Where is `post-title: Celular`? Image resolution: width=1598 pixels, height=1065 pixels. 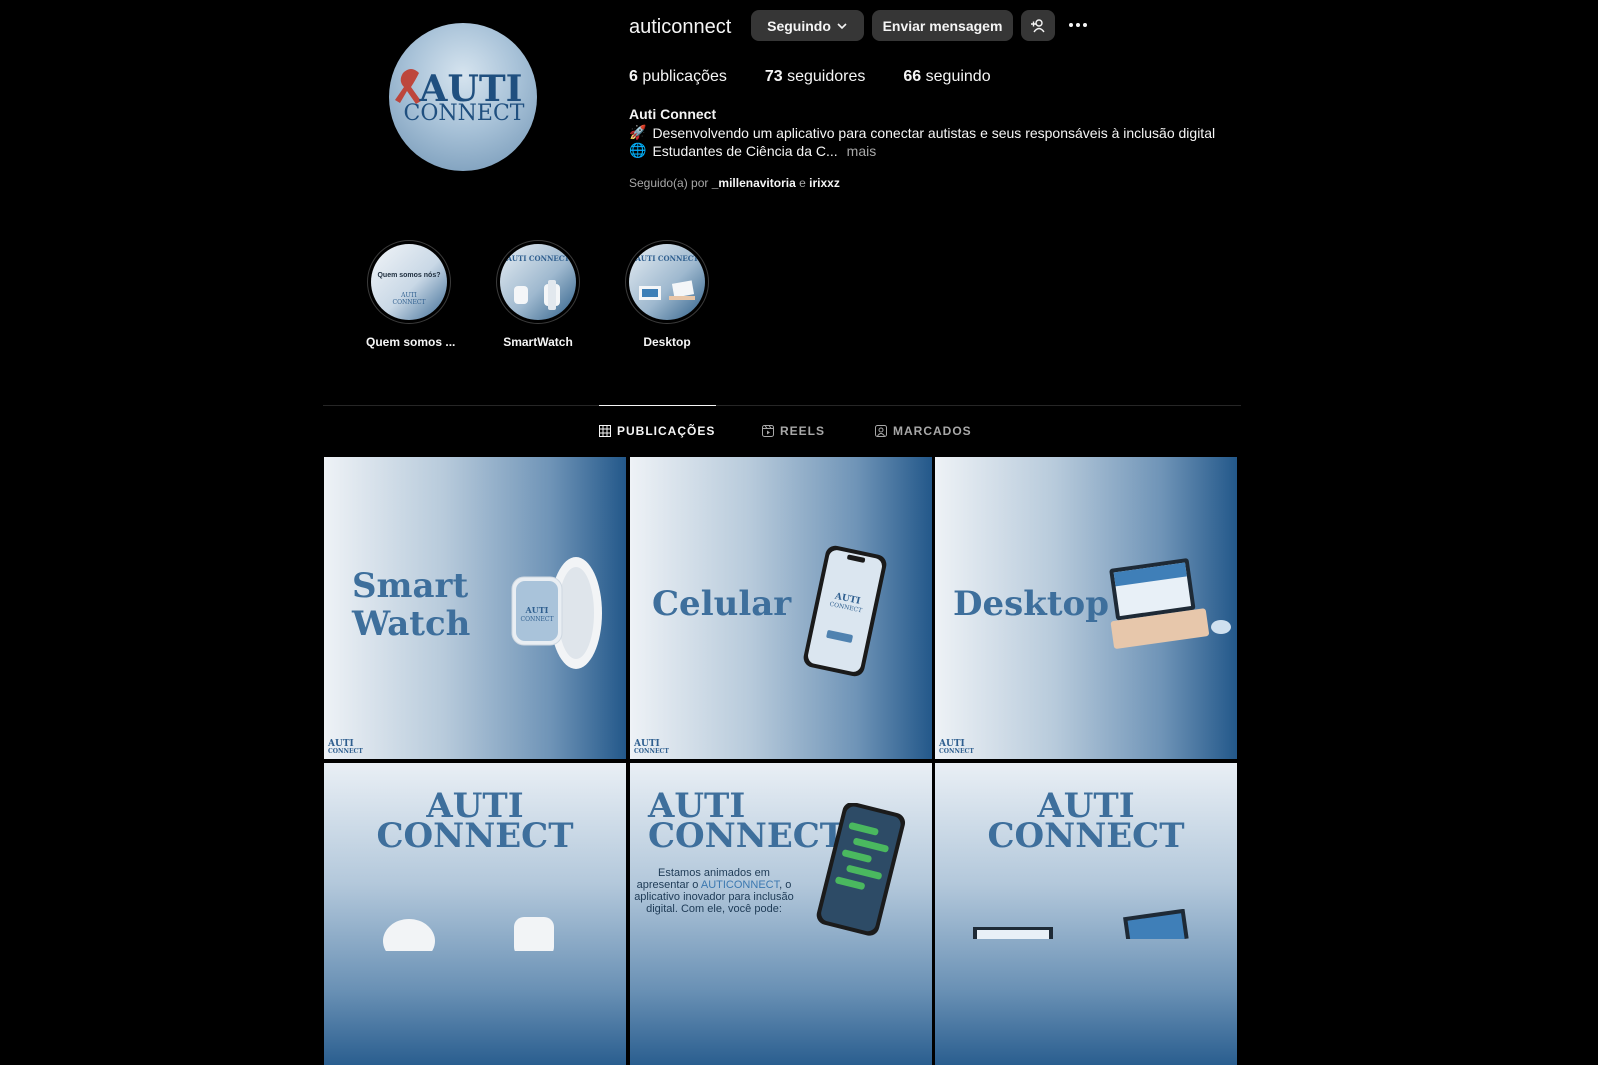
post-title: Celular is located at coordinates (722, 604).